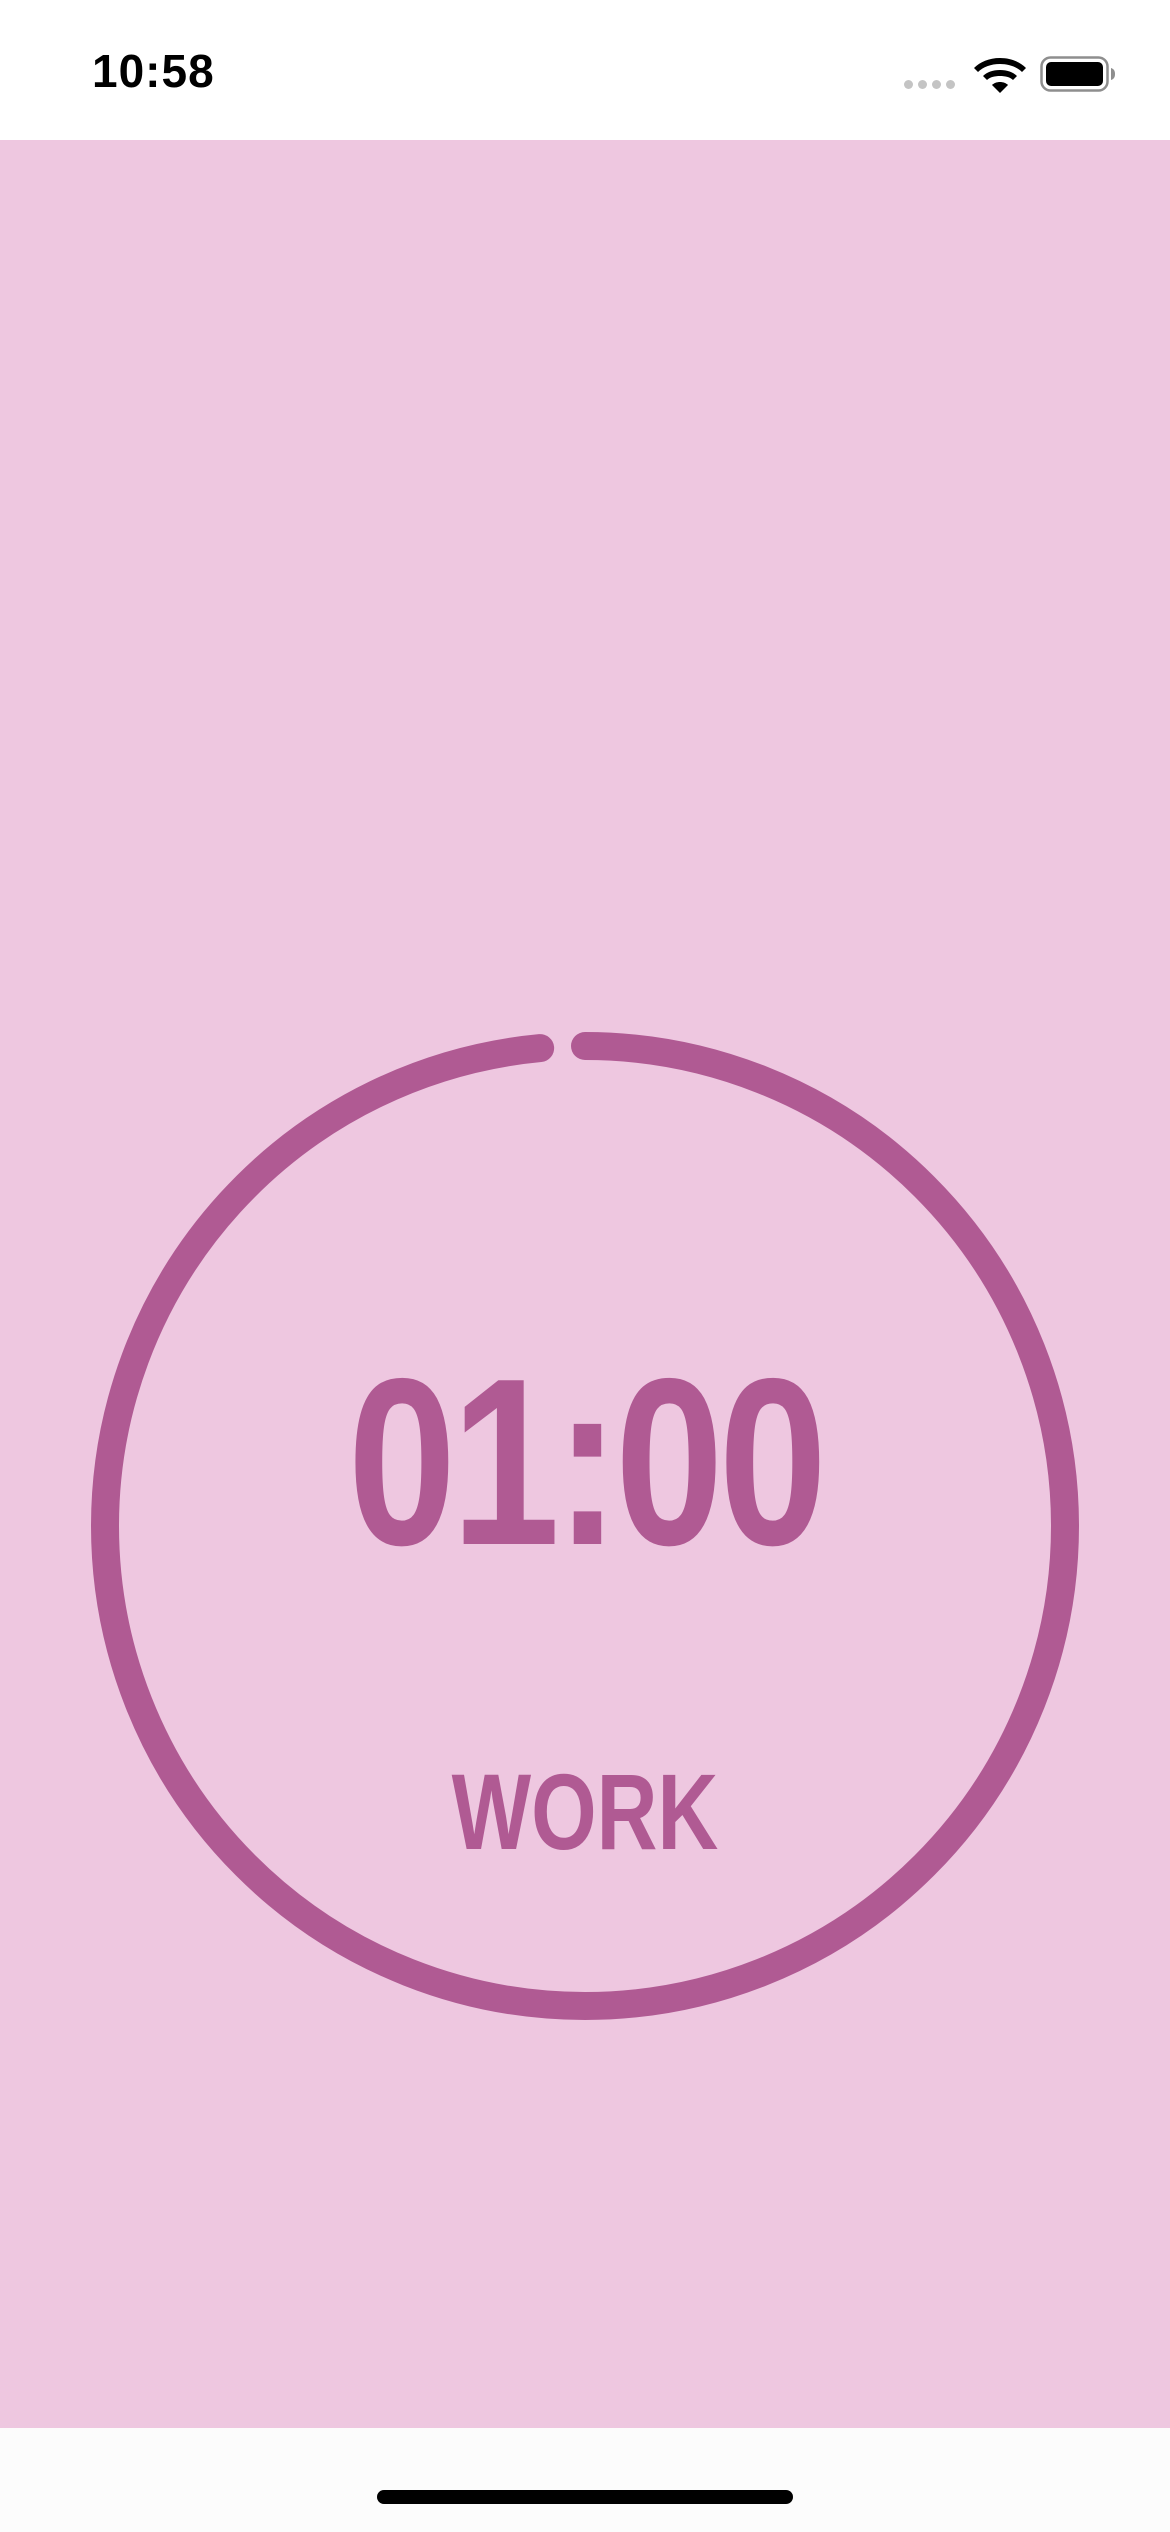 Image resolution: width=1170 pixels, height=2532 pixels. I want to click on cellular-signal-icon, so click(929, 84).